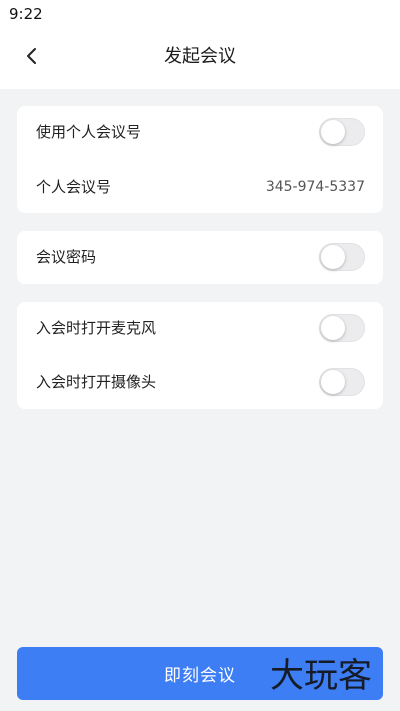 Image resolution: width=400 pixels, height=711 pixels. Describe the element at coordinates (200, 44) in the screenshot. I see `top-bar: 9:22 发起会议` at that location.